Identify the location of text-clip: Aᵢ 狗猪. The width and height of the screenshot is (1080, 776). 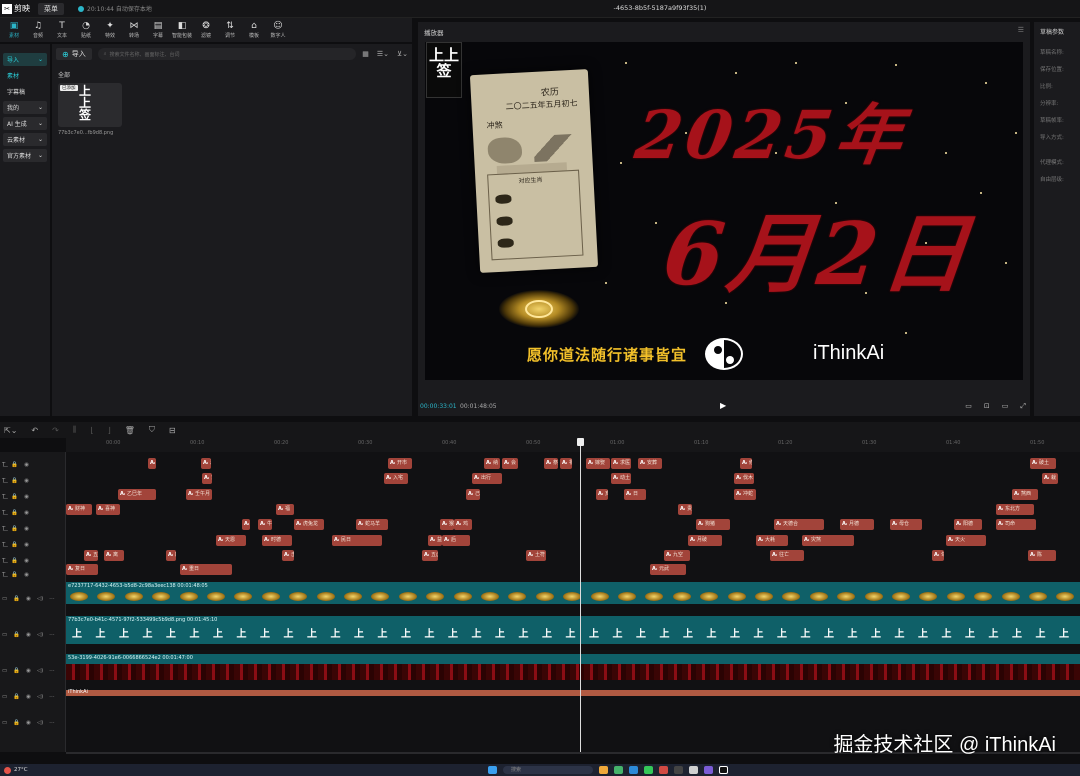
(713, 524).